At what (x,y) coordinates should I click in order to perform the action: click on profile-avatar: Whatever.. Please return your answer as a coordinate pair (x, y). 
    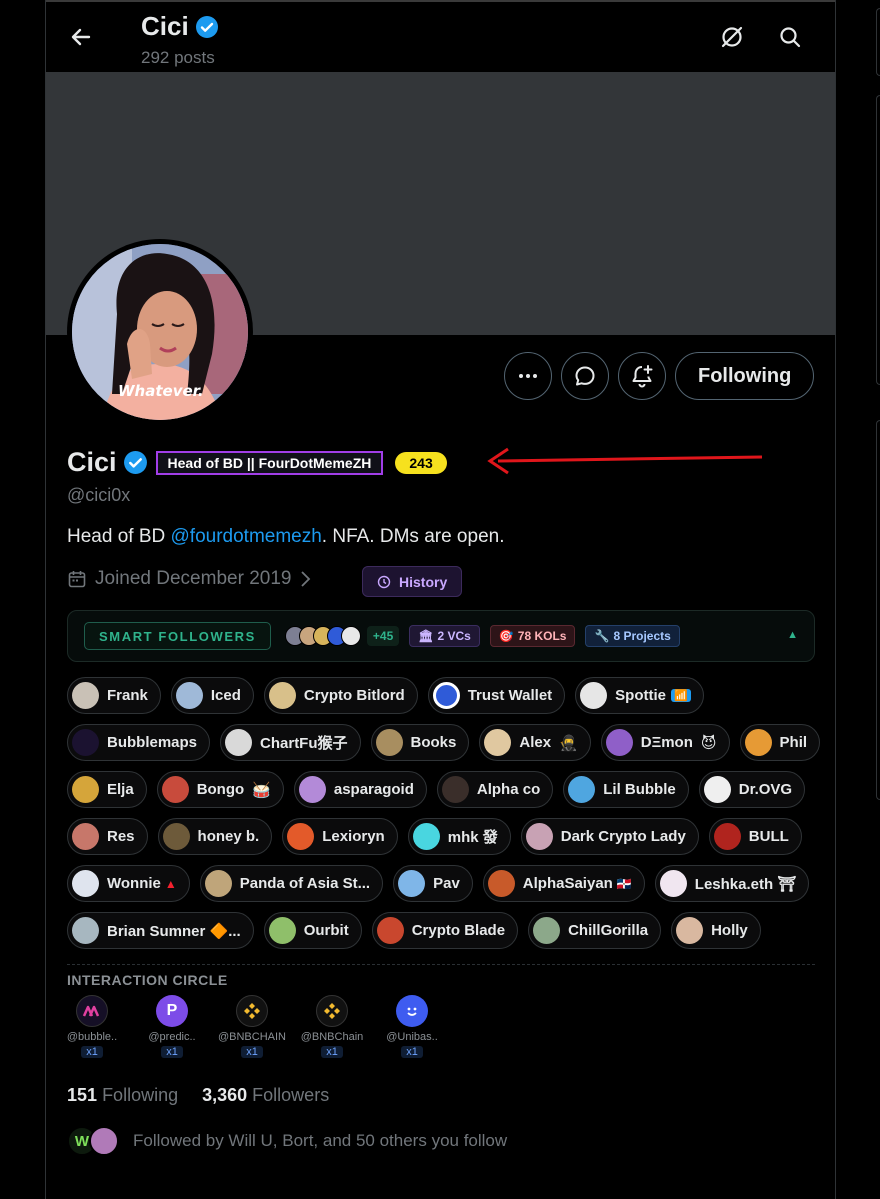
    Looking at the image, I should click on (160, 332).